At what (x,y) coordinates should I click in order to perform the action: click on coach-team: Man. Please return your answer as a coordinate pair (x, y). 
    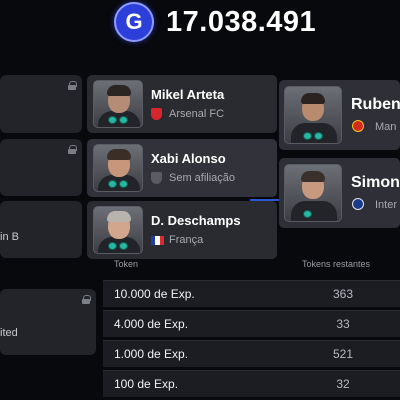
    Looking at the image, I should click on (386, 127).